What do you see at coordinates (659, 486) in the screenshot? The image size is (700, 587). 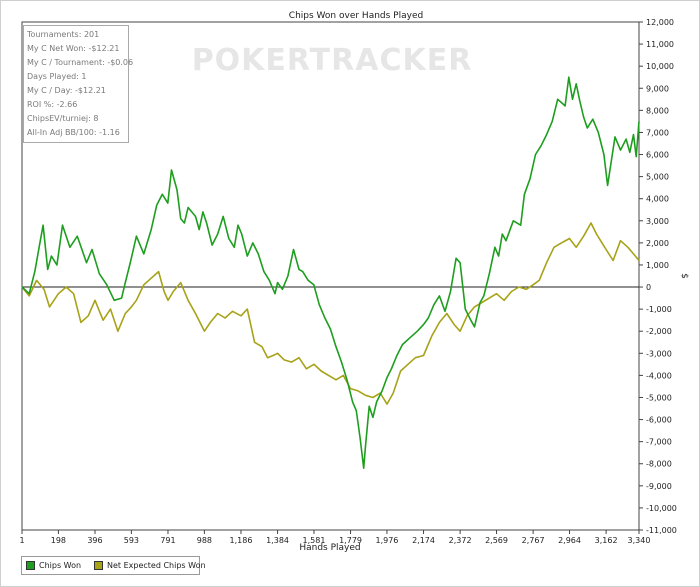 I see `y-tick-label: -9,000` at bounding box center [659, 486].